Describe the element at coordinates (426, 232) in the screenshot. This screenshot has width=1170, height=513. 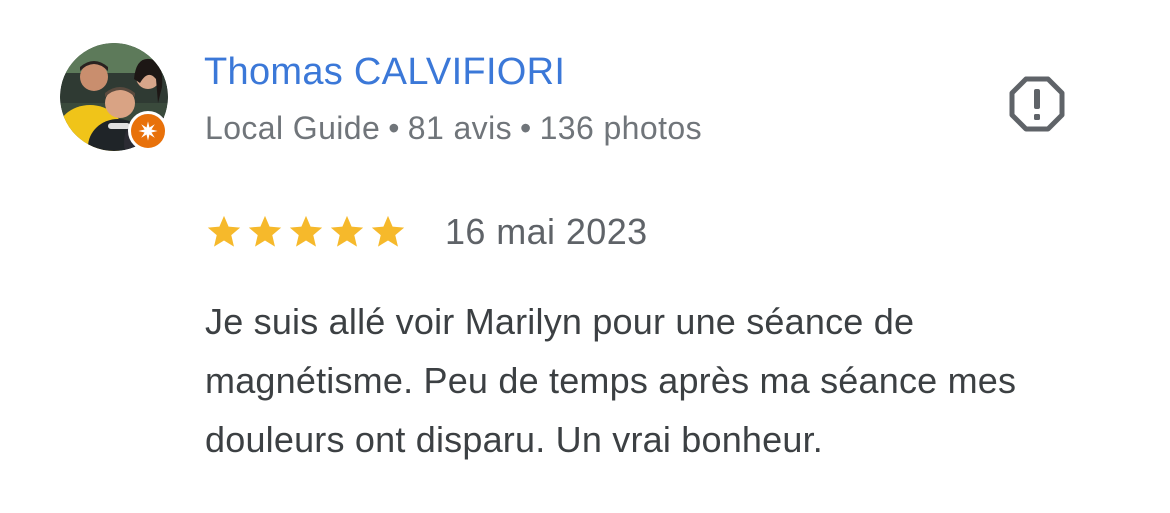
I see `rating-row: 16 mai 2023` at that location.